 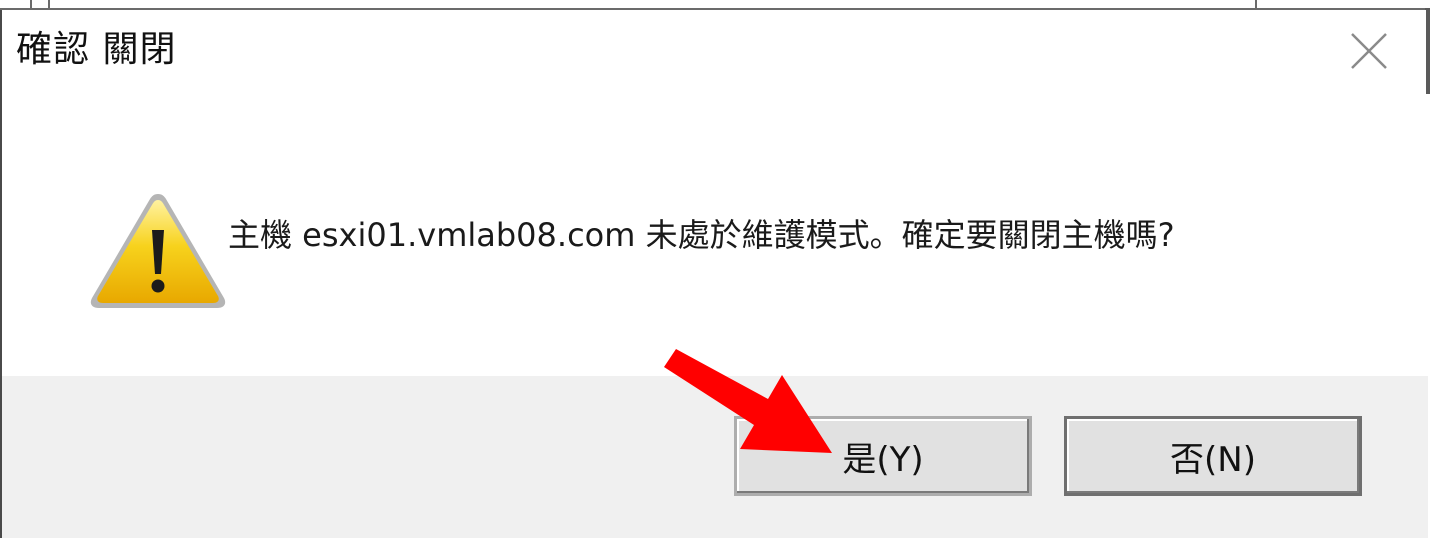 What do you see at coordinates (96, 49) in the screenshot?
I see `dialog-title: 確認 關閉` at bounding box center [96, 49].